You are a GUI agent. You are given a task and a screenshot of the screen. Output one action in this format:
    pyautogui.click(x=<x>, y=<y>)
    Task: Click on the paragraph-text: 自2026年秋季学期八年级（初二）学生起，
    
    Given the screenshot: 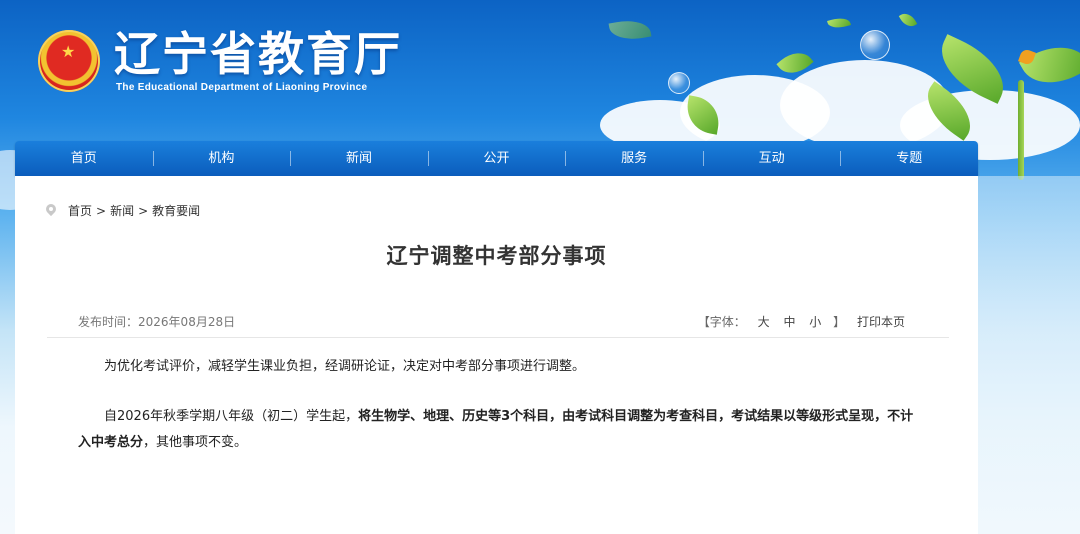 What is the action you would take?
    pyautogui.click(x=231, y=416)
    